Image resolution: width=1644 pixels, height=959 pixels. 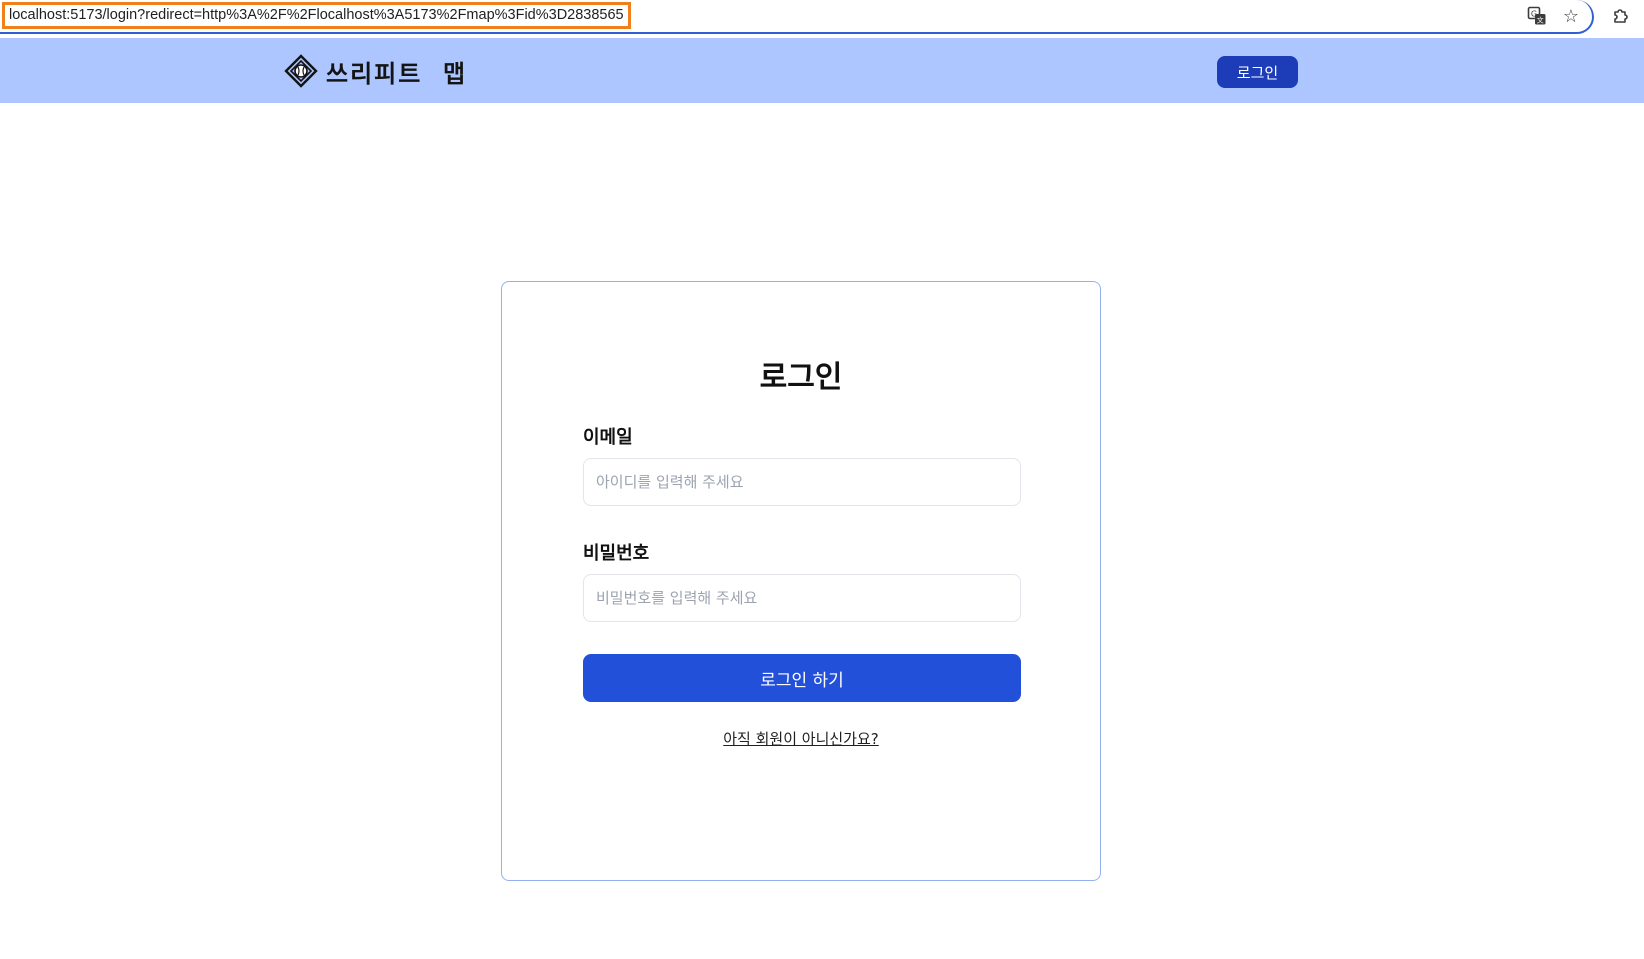 What do you see at coordinates (1571, 16) in the screenshot?
I see `bookmark-star-icon: ☆` at bounding box center [1571, 16].